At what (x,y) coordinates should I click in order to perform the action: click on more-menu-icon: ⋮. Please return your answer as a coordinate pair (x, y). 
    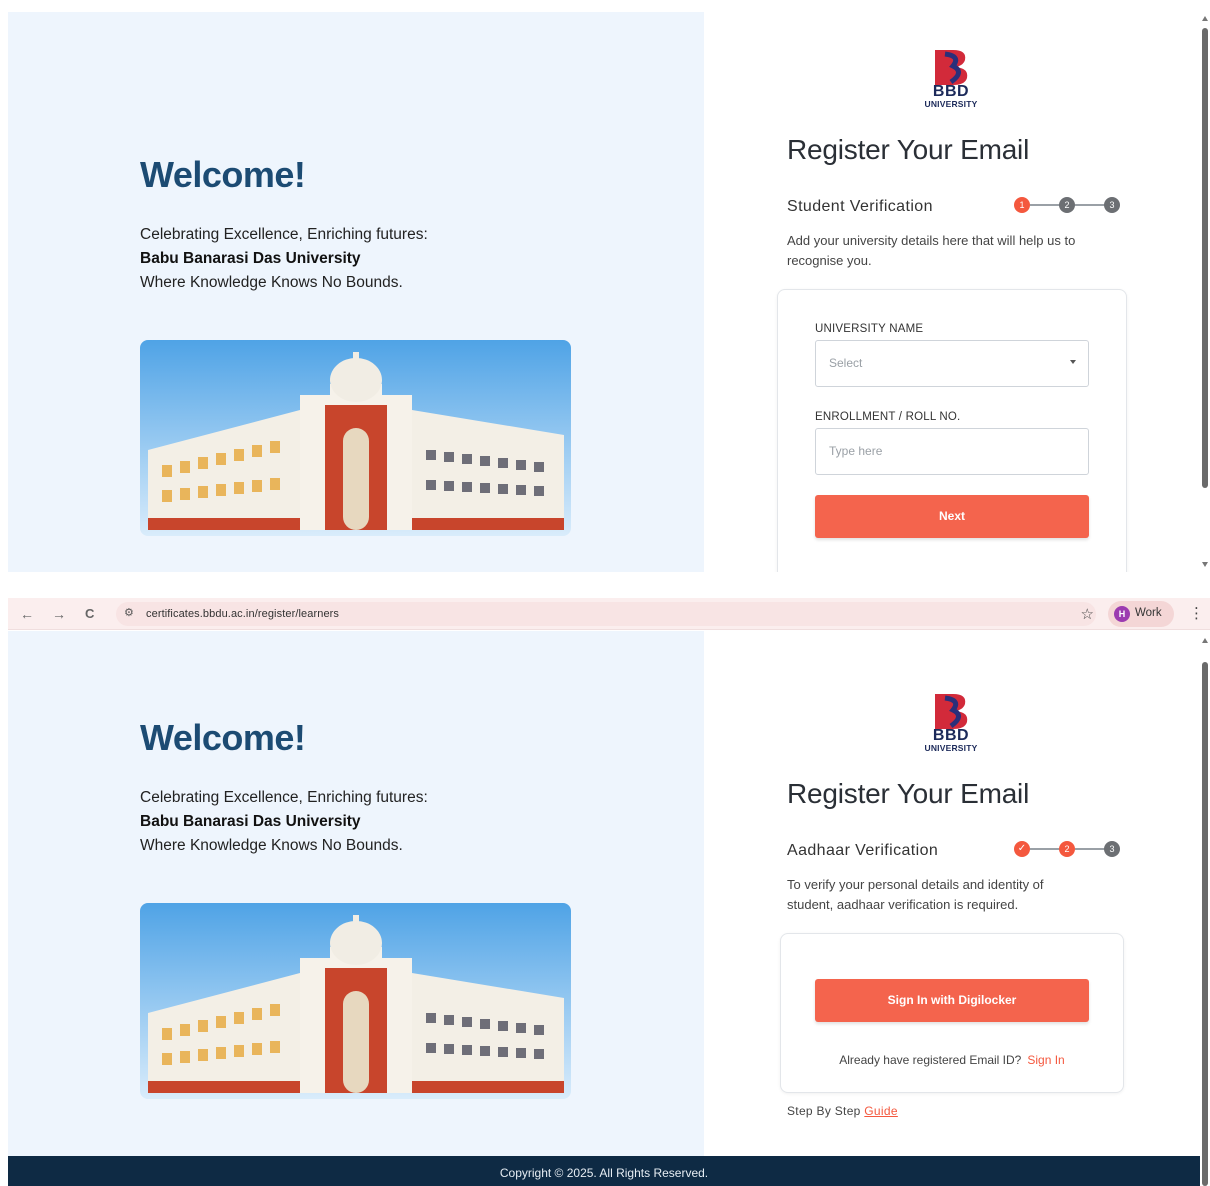
    Looking at the image, I should click on (1196, 613).